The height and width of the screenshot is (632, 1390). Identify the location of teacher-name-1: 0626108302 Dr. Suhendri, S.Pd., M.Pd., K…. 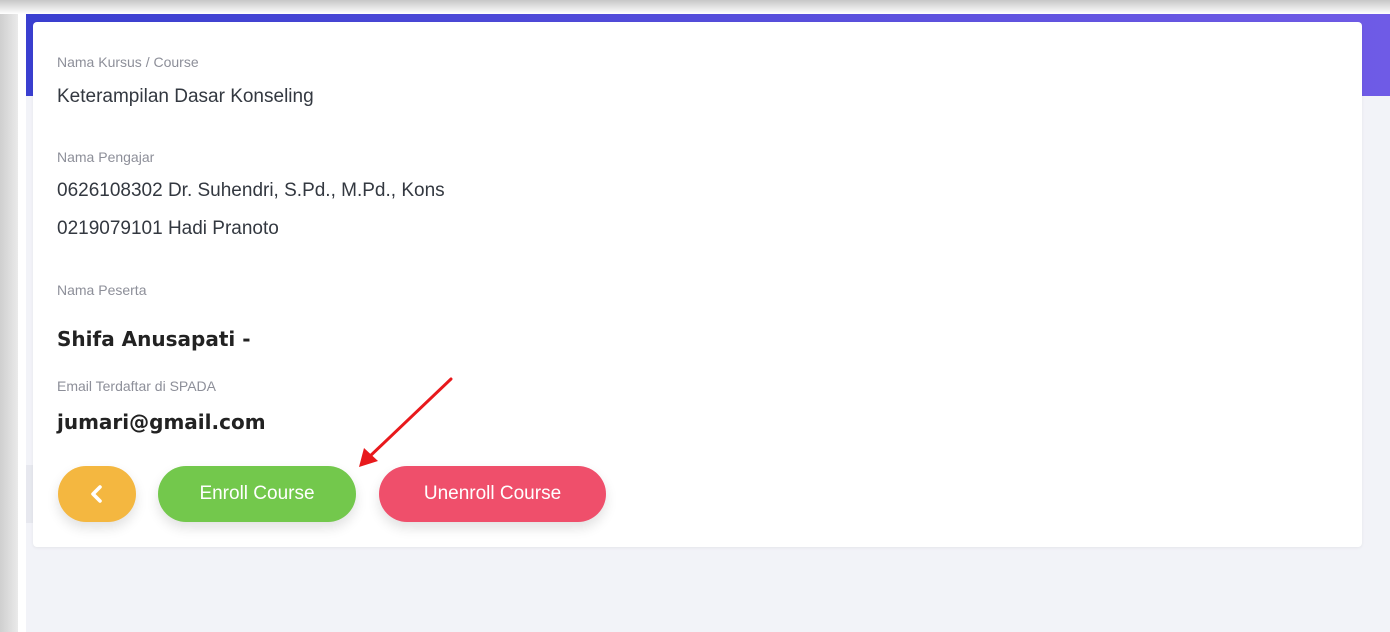
(251, 190).